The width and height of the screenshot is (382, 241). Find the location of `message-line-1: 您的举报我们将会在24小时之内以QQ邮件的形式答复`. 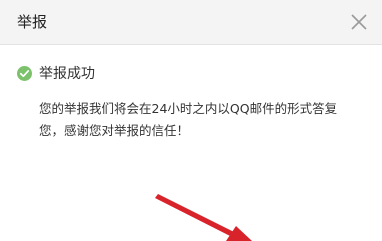

message-line-1: 您的举报我们将会在24小时之内以QQ邮件的形式答复 is located at coordinates (188, 108).